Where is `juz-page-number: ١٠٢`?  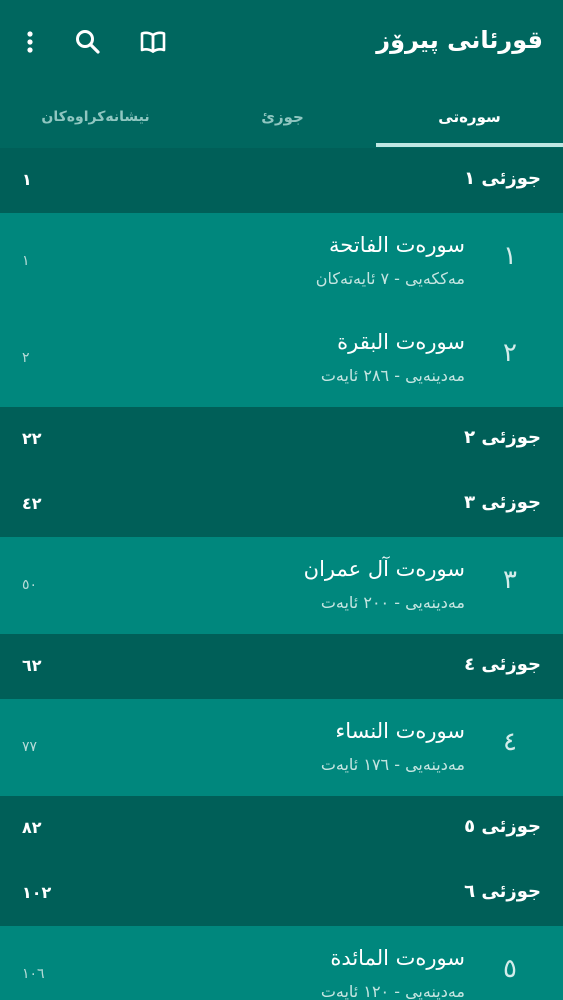
juz-page-number: ١٠٢ is located at coordinates (37, 892).